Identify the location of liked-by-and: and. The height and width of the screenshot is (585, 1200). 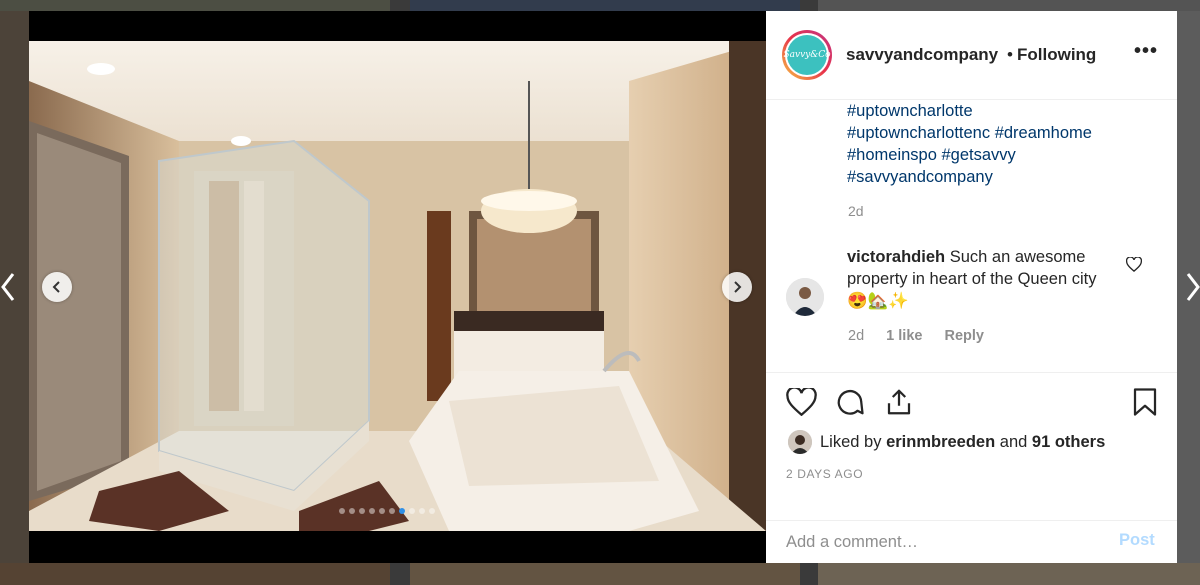
(1013, 441).